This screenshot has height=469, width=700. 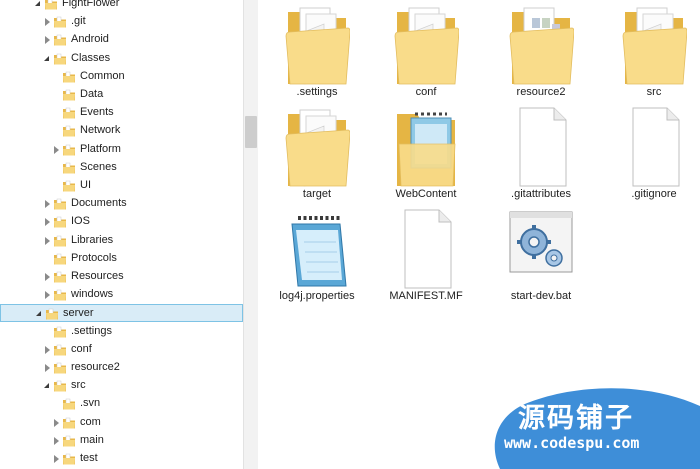 I want to click on tree-item: Common, so click(x=121, y=77).